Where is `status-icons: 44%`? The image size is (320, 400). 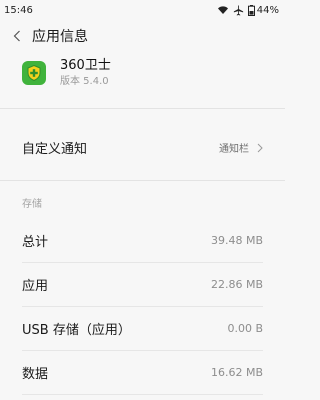 status-icons: 44% is located at coordinates (248, 10).